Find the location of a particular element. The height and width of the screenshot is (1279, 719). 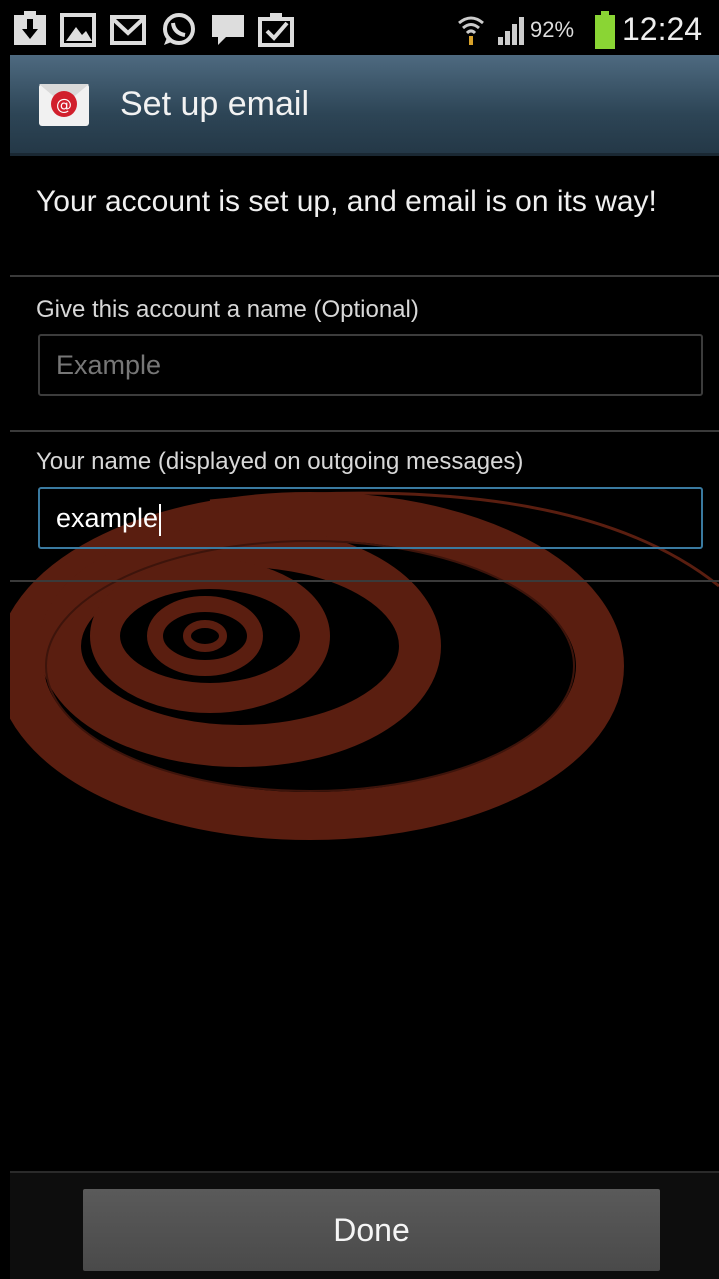

account-name-label: Give this account a name (Optional) is located at coordinates (227, 309).